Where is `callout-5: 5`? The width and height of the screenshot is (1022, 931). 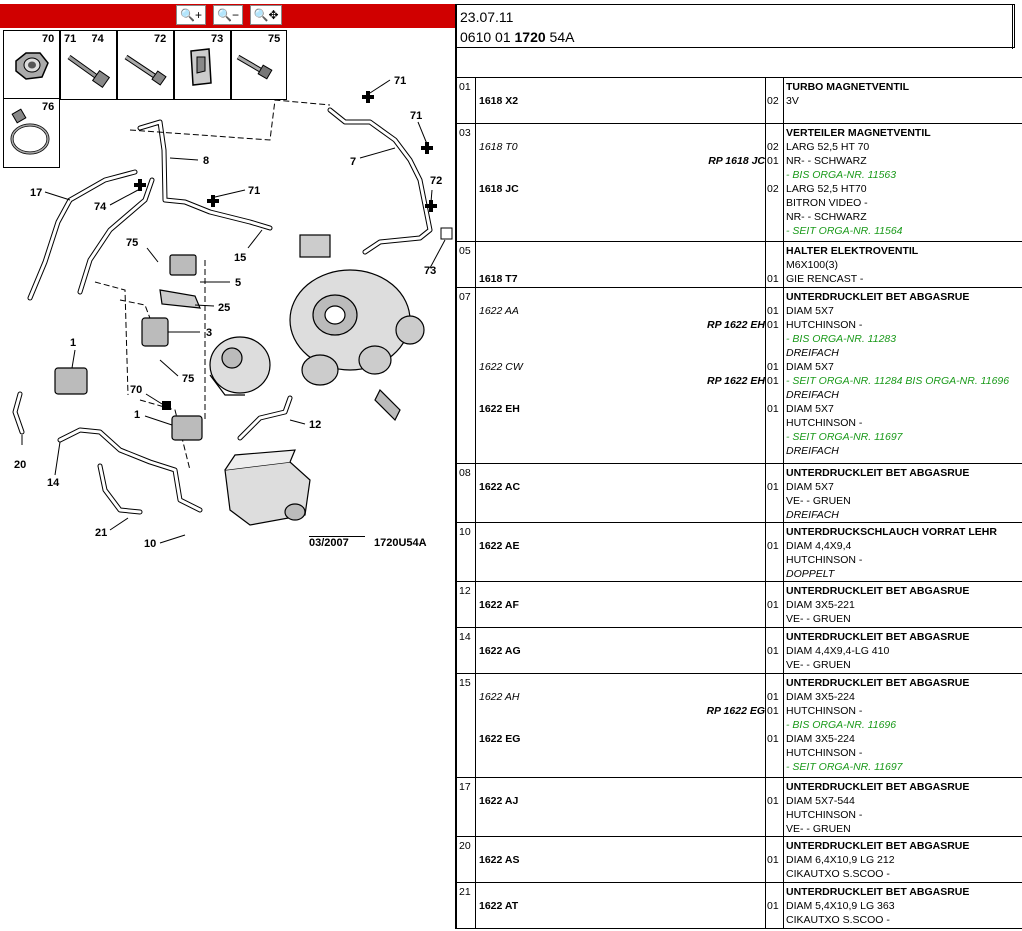 callout-5: 5 is located at coordinates (238, 283).